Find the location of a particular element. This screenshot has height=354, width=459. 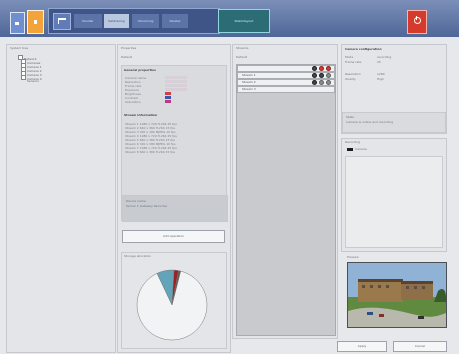

config-label: Quality is located at coordinates (350, 79).